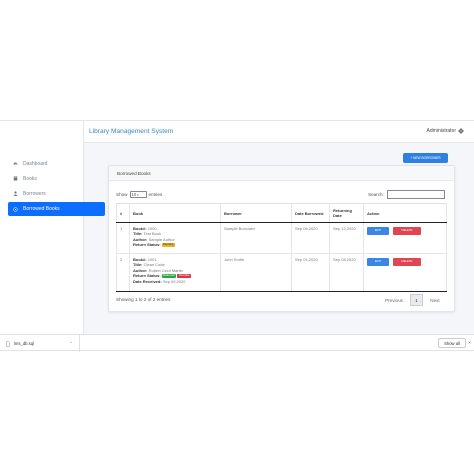  I want to click on next-page-button: Next, so click(435, 300).